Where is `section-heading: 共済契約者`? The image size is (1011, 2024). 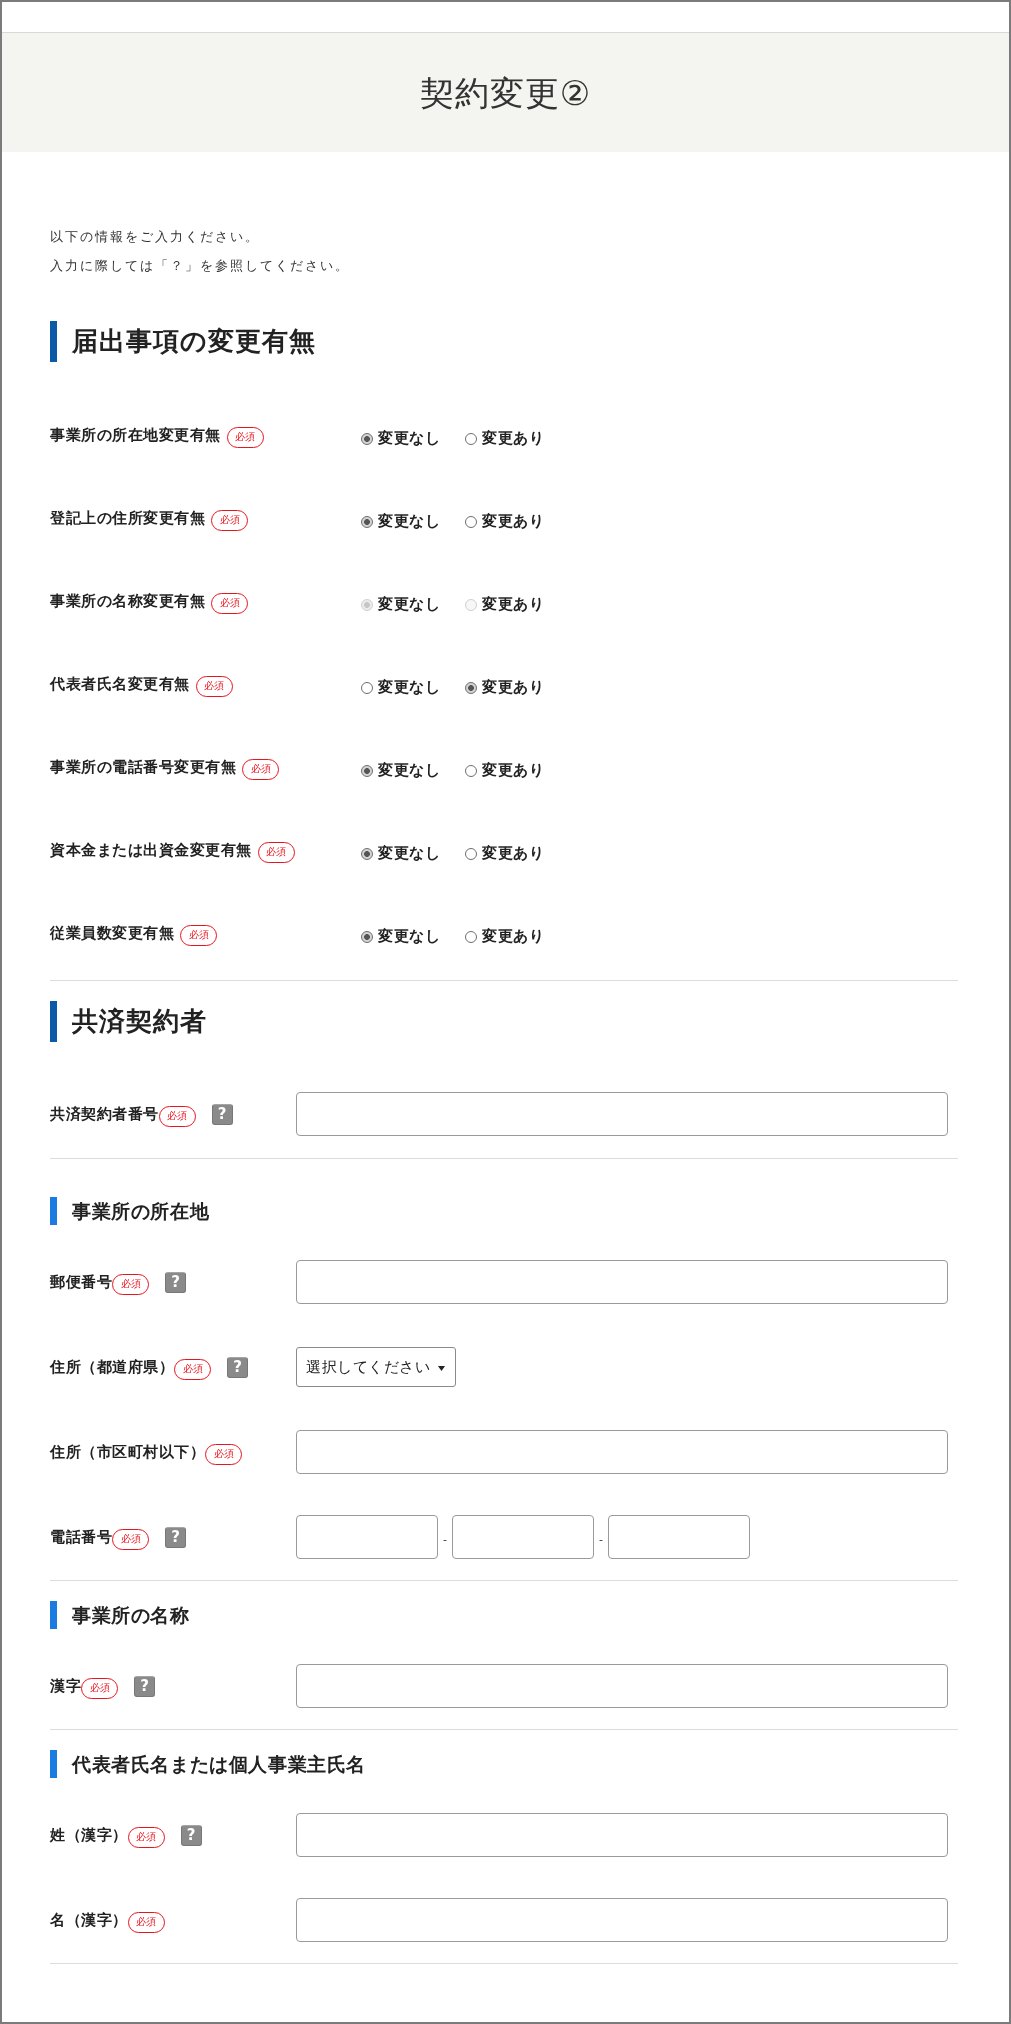
section-heading: 共済契約者 is located at coordinates (504, 1021).